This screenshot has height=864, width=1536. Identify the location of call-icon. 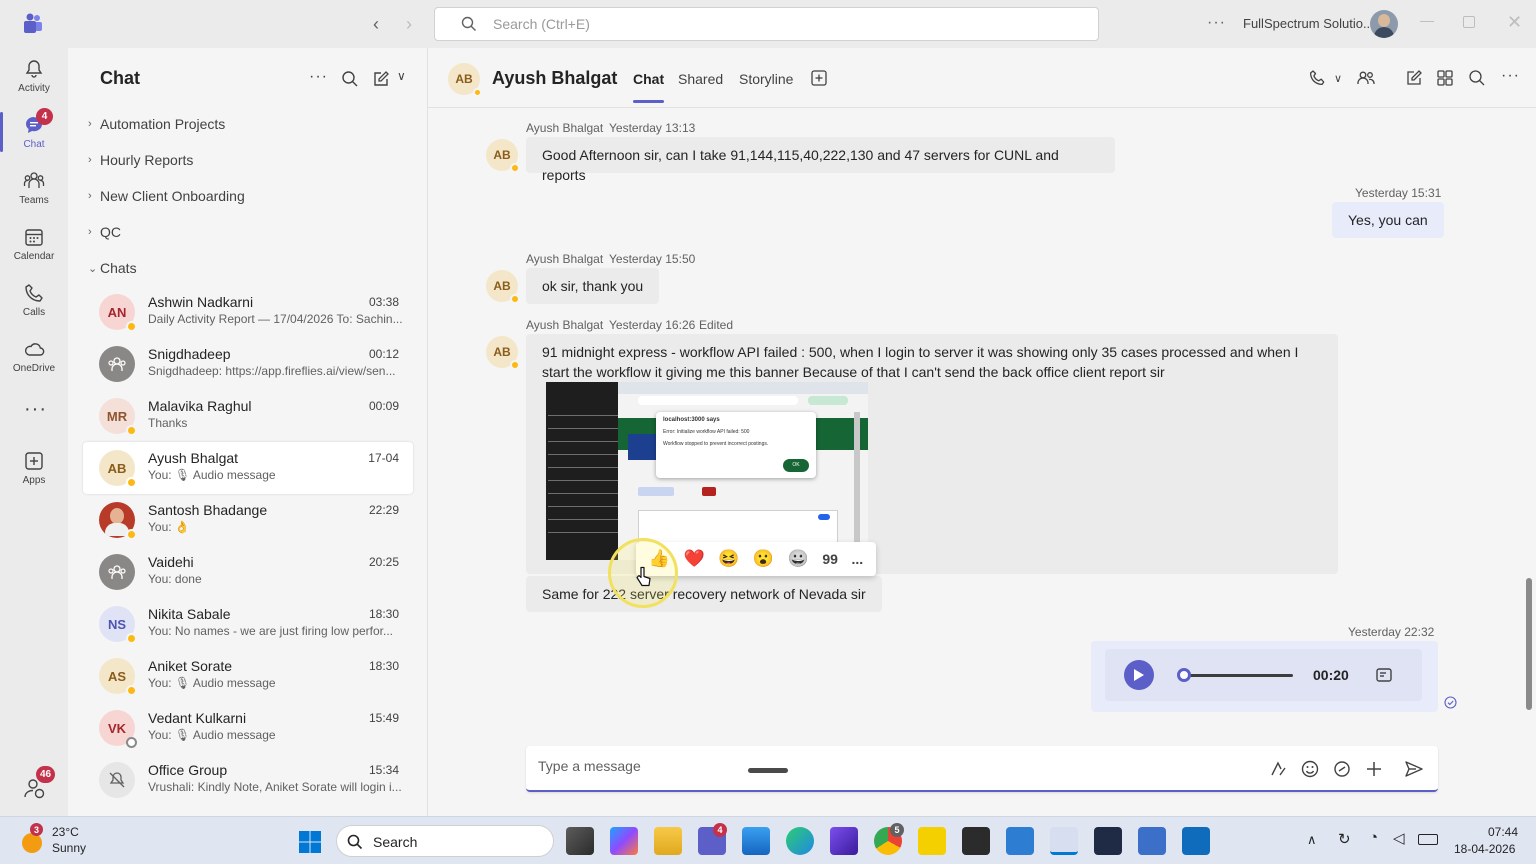
(1317, 78).